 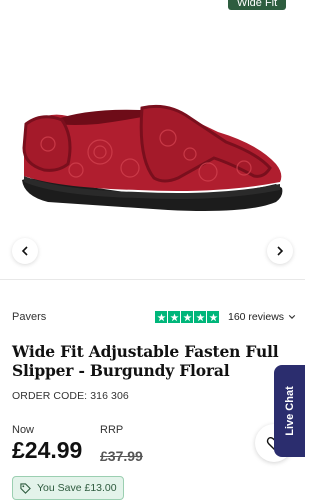 I want to click on rrp-label: RRP, so click(x=112, y=430).